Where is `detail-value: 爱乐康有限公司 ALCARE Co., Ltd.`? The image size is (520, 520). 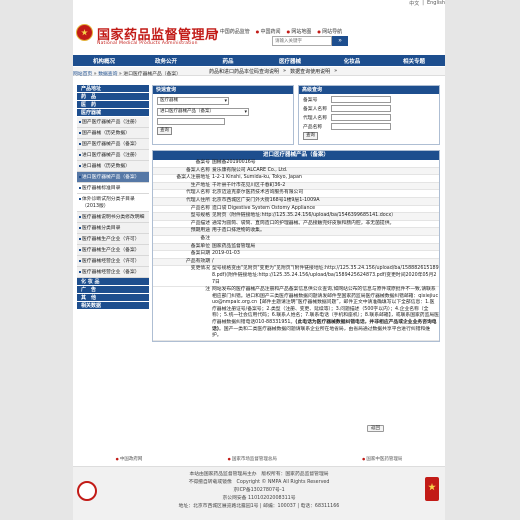
detail-value: 爱乐康有限公司 ALCARE Co., Ltd. is located at coordinates (250, 170).